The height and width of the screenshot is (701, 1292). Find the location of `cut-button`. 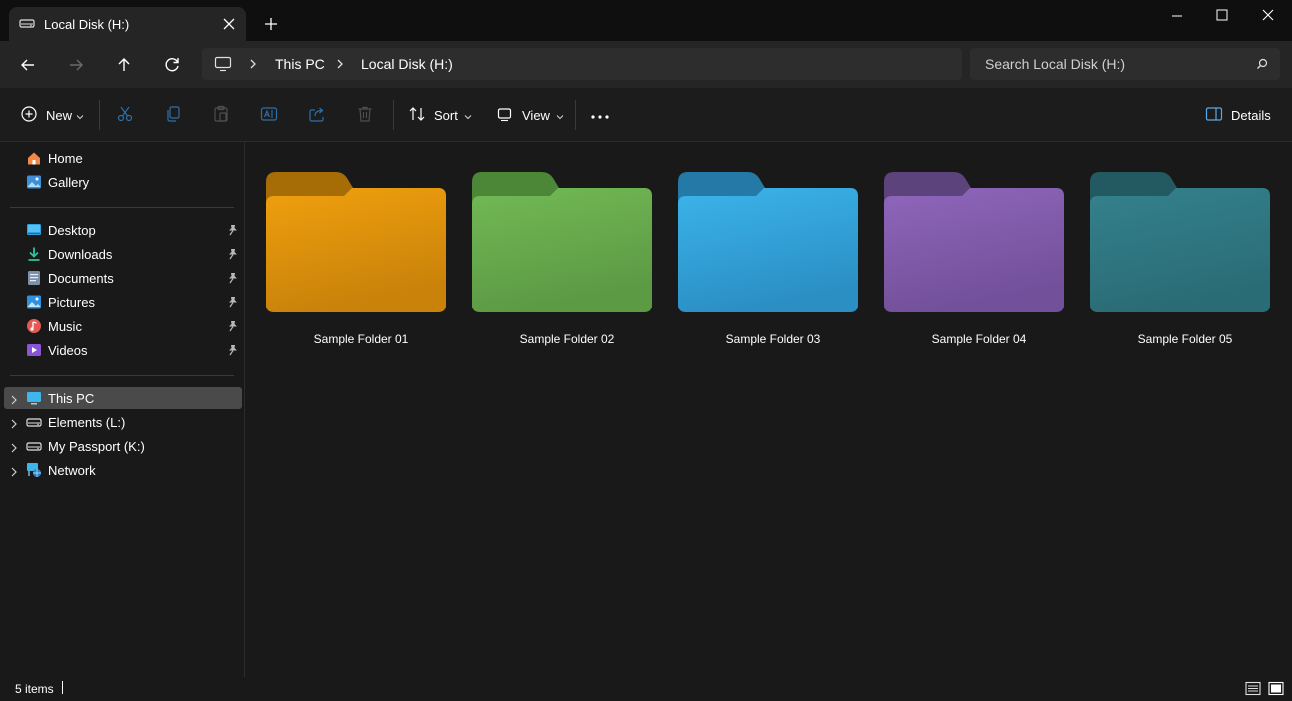

cut-button is located at coordinates (125, 115).